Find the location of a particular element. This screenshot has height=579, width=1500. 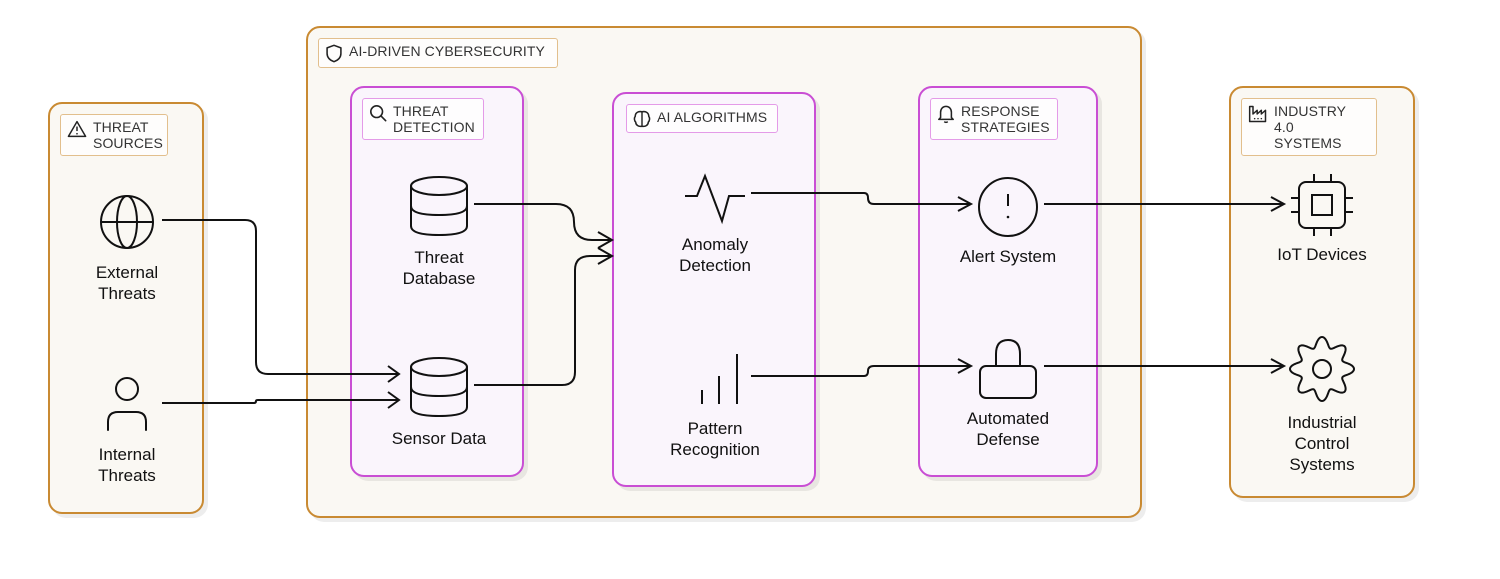

node-automated-defense: Automated Defense is located at coordinates (1008, 393).